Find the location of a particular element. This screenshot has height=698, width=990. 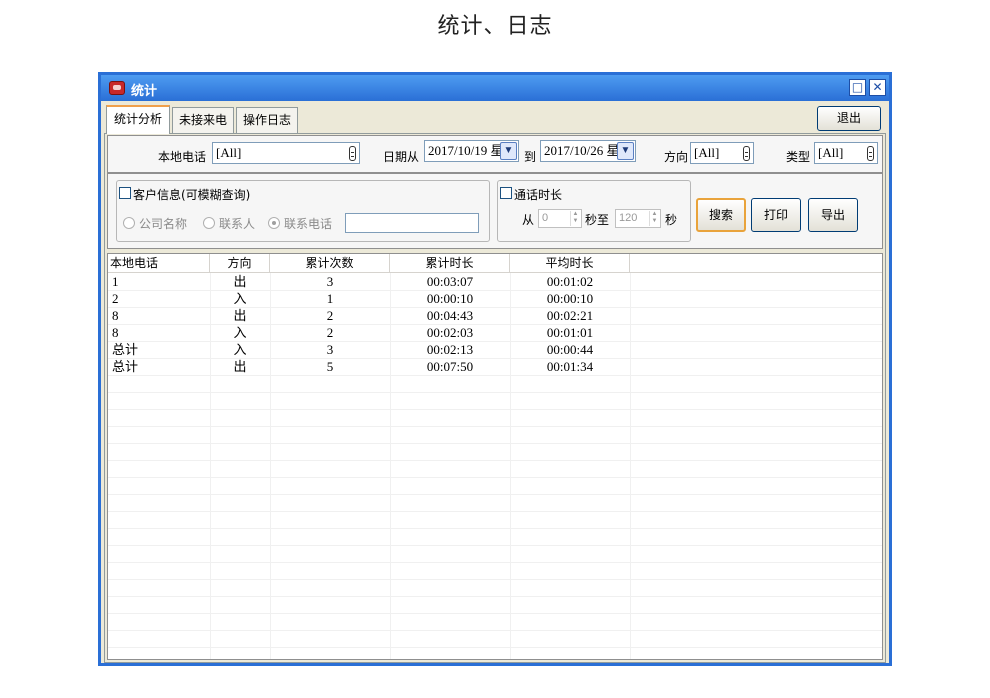

close-button: ✕ is located at coordinates (877, 87).